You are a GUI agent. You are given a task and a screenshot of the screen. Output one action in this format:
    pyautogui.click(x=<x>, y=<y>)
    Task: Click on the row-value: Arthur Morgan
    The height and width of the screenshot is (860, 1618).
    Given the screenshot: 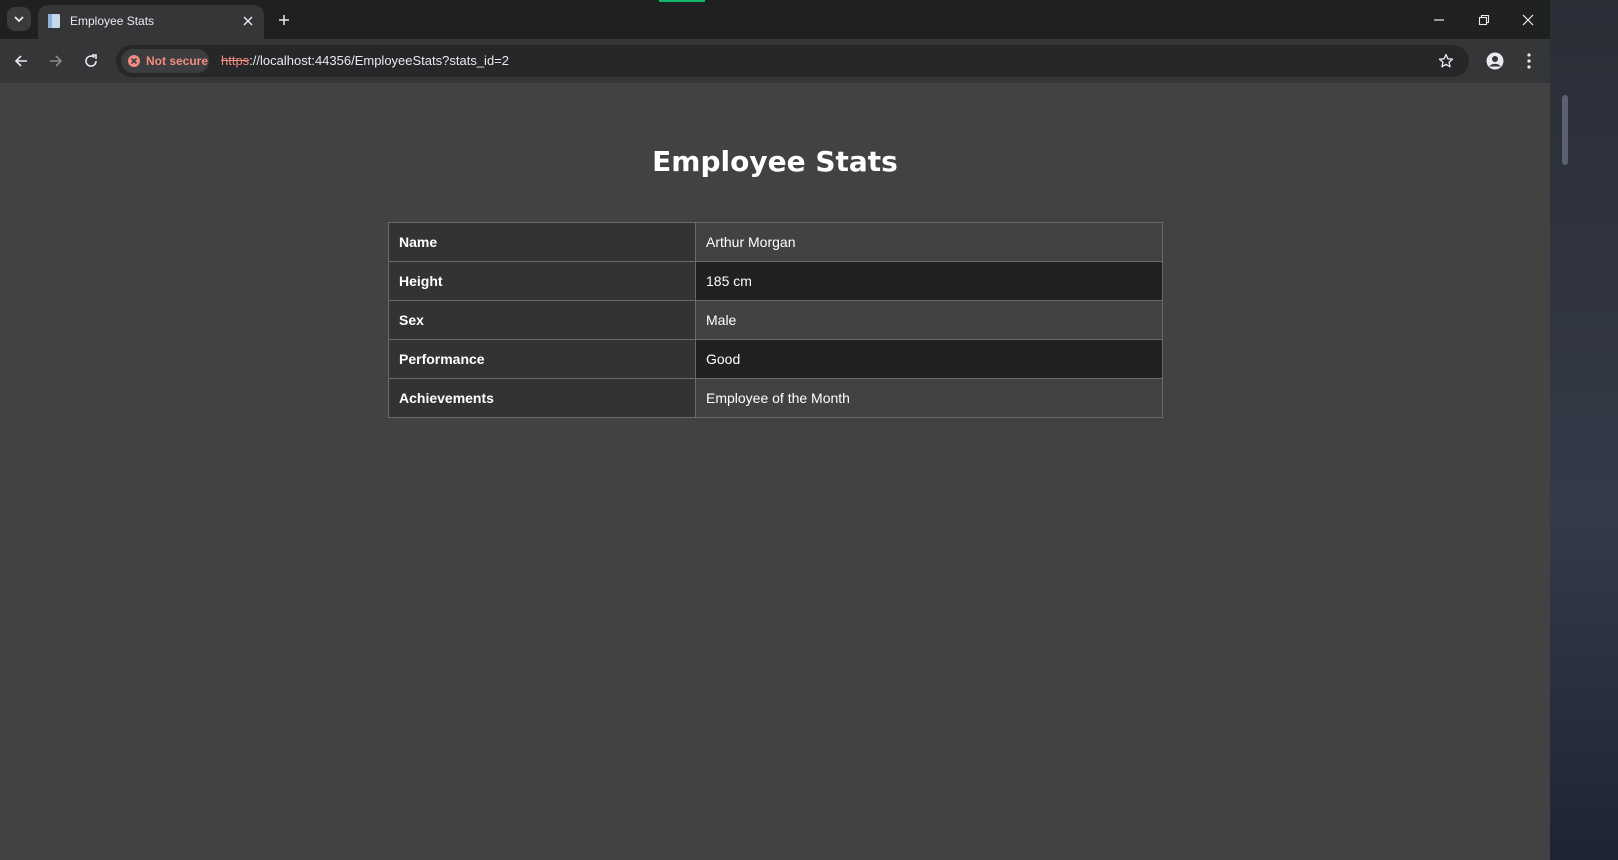 What is the action you would take?
    pyautogui.click(x=929, y=242)
    